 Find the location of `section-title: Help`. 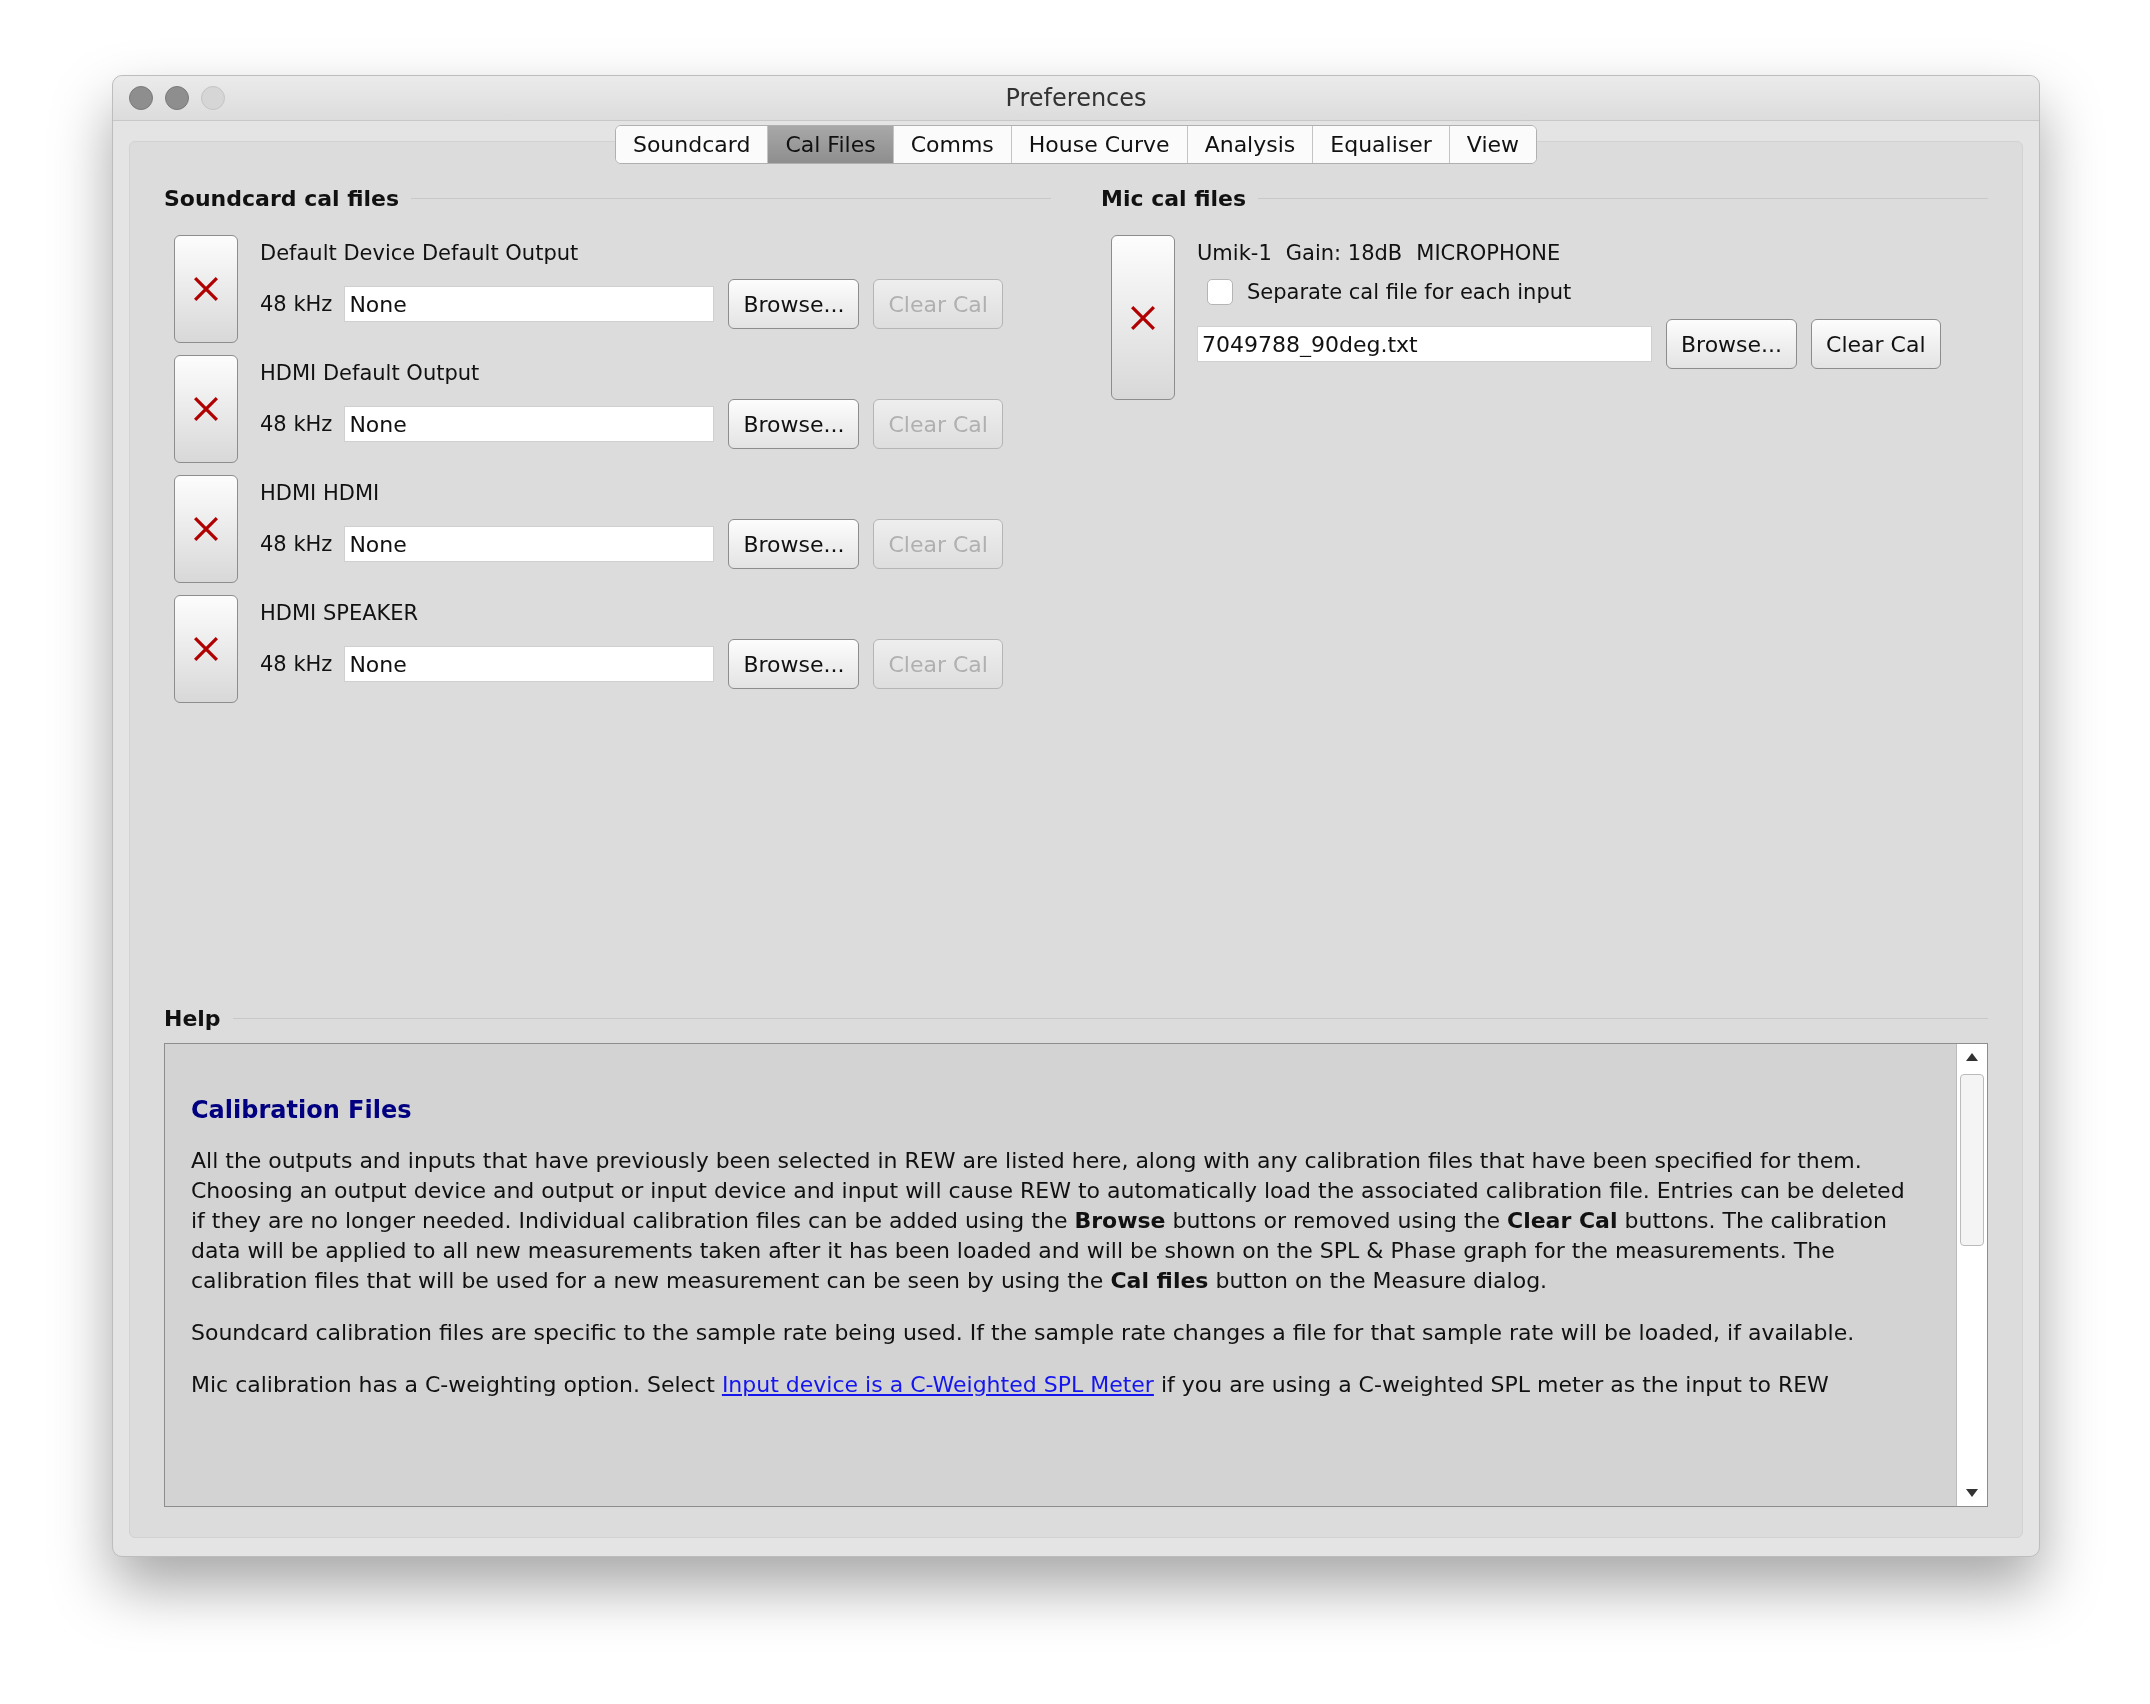

section-title: Help is located at coordinates (192, 1018).